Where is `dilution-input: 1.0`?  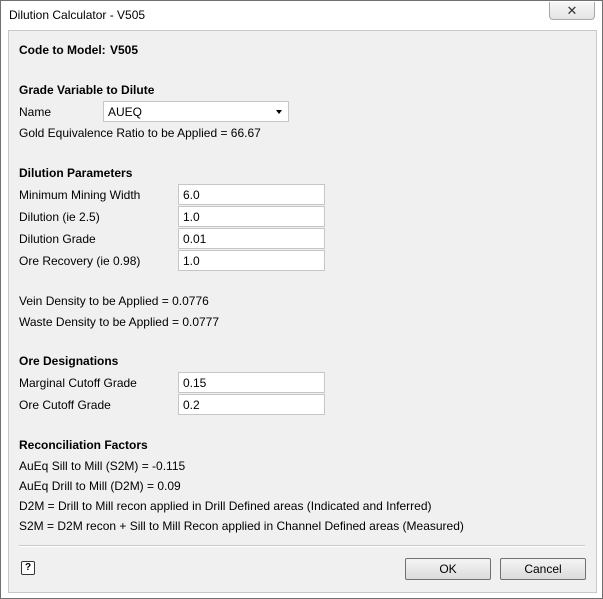 dilution-input: 1.0 is located at coordinates (251, 216).